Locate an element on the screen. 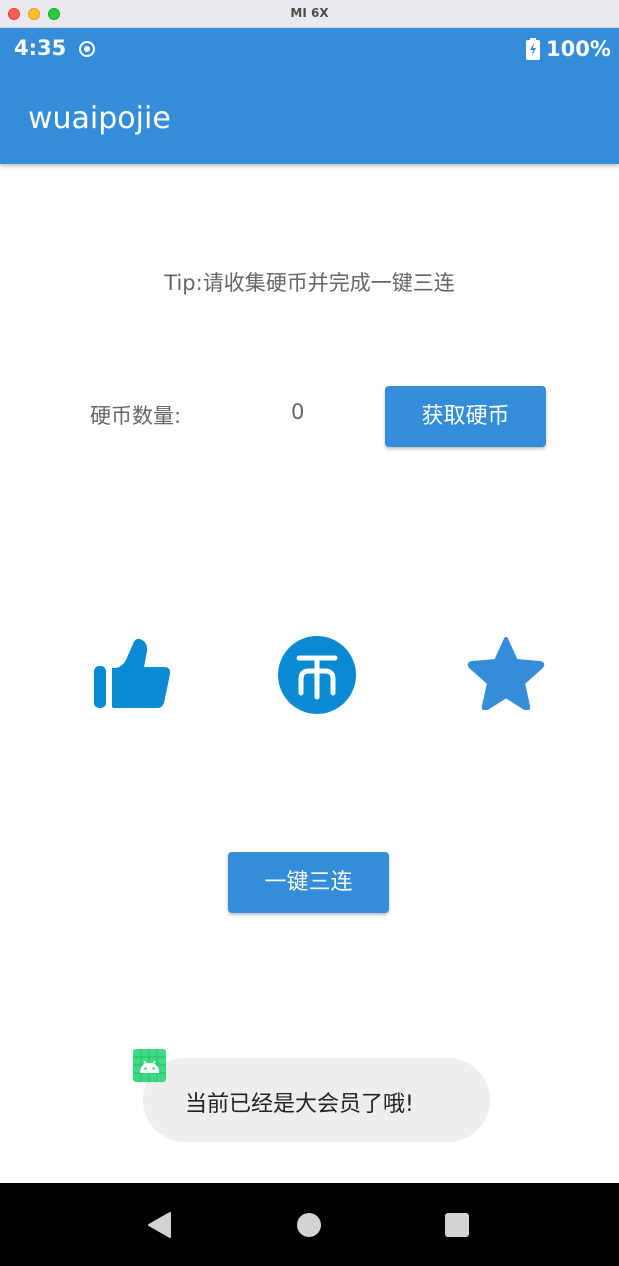 The width and height of the screenshot is (619, 1266). star-icon is located at coordinates (506, 673).